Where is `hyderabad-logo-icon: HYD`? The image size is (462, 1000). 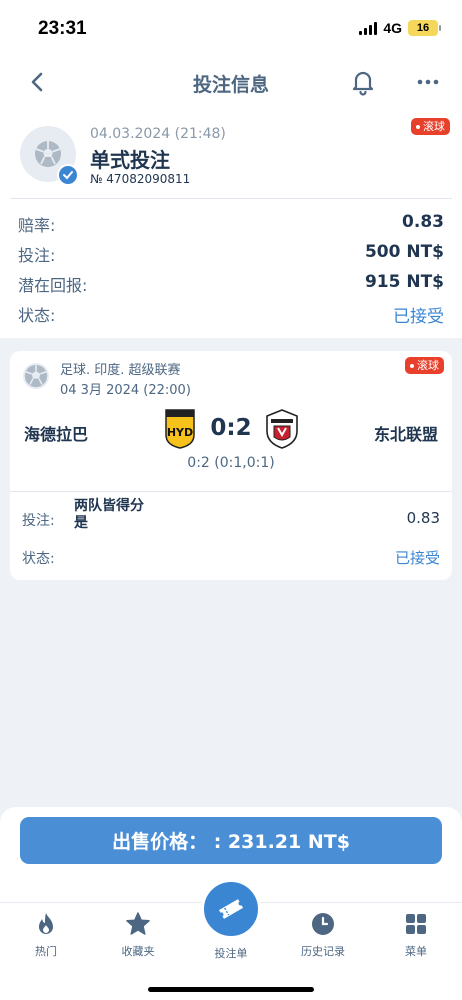 hyderabad-logo-icon: HYD is located at coordinates (180, 429).